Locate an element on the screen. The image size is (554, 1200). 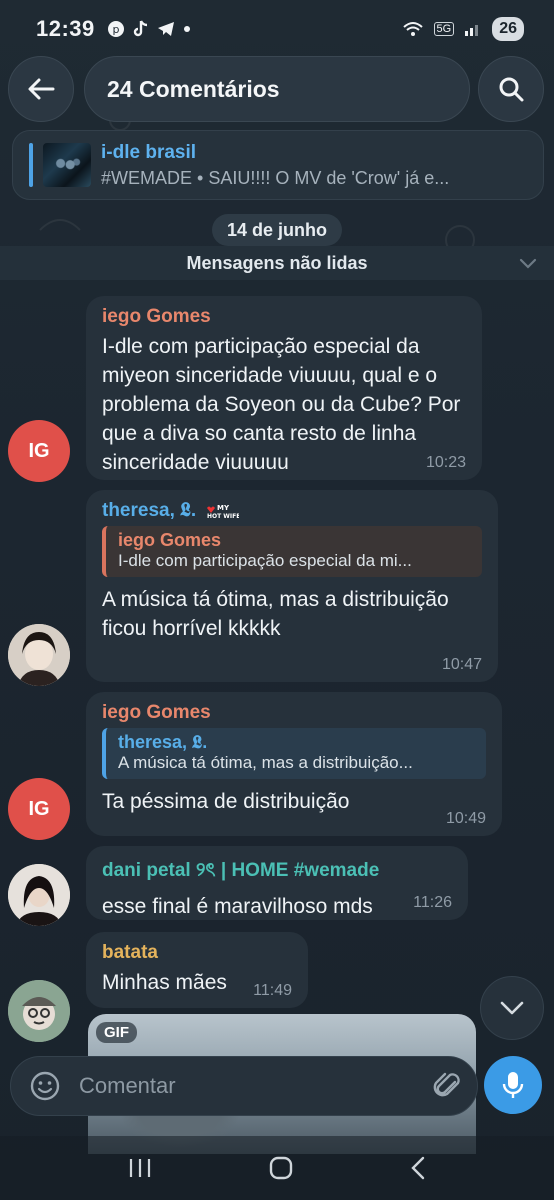
microphone-icon is located at coordinates (513, 1085).